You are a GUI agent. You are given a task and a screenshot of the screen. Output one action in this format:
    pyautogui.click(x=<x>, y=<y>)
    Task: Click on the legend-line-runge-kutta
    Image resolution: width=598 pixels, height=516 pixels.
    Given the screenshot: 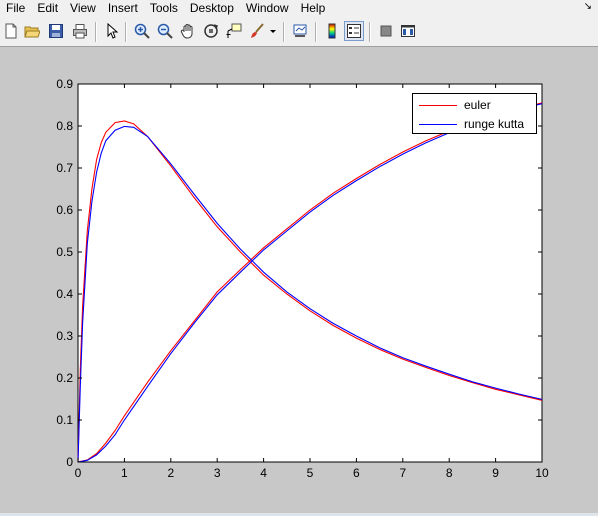 What is the action you would take?
    pyautogui.click(x=438, y=124)
    